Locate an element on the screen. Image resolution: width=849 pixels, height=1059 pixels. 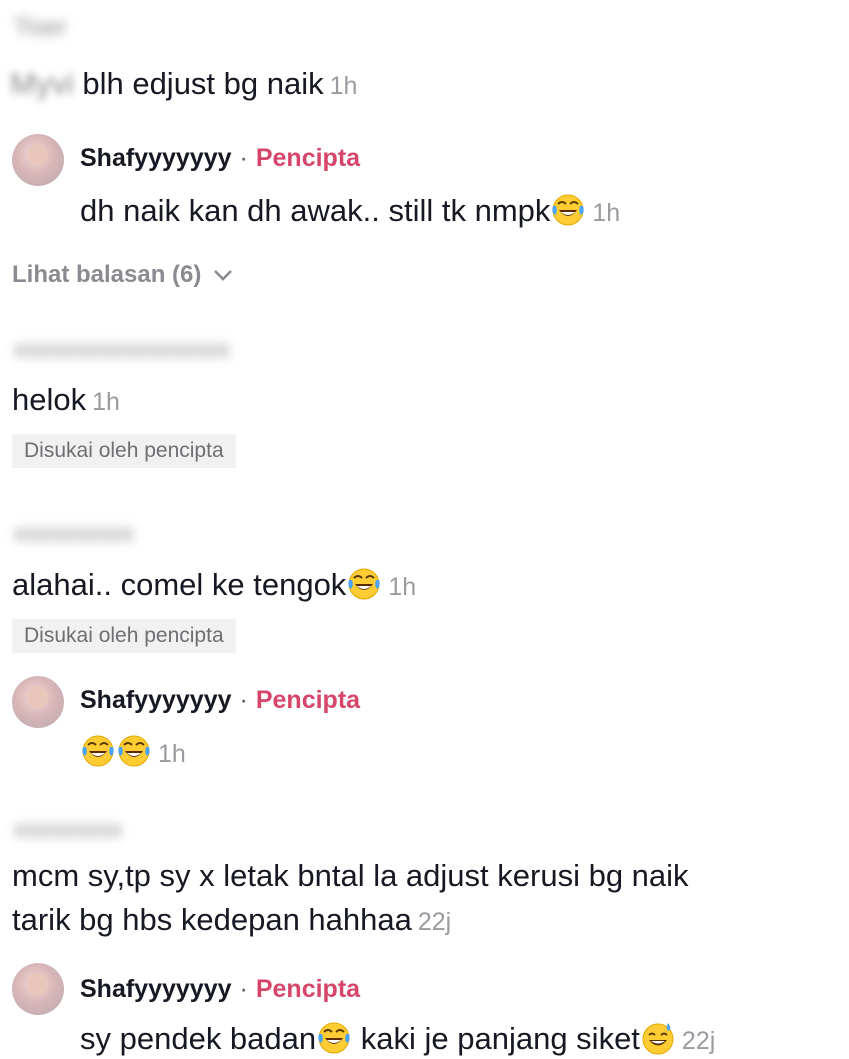
reply-text: 1h is located at coordinates (133, 751).